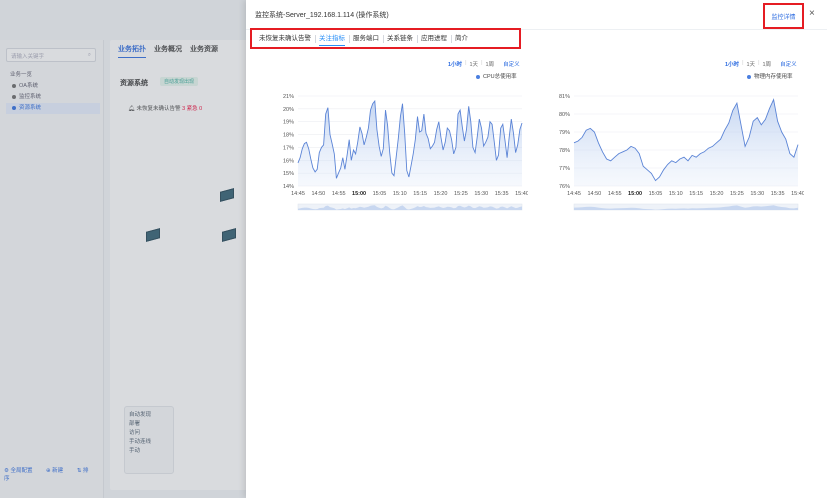  I want to click on cpu-y-tick: 20%, so click(288, 110).